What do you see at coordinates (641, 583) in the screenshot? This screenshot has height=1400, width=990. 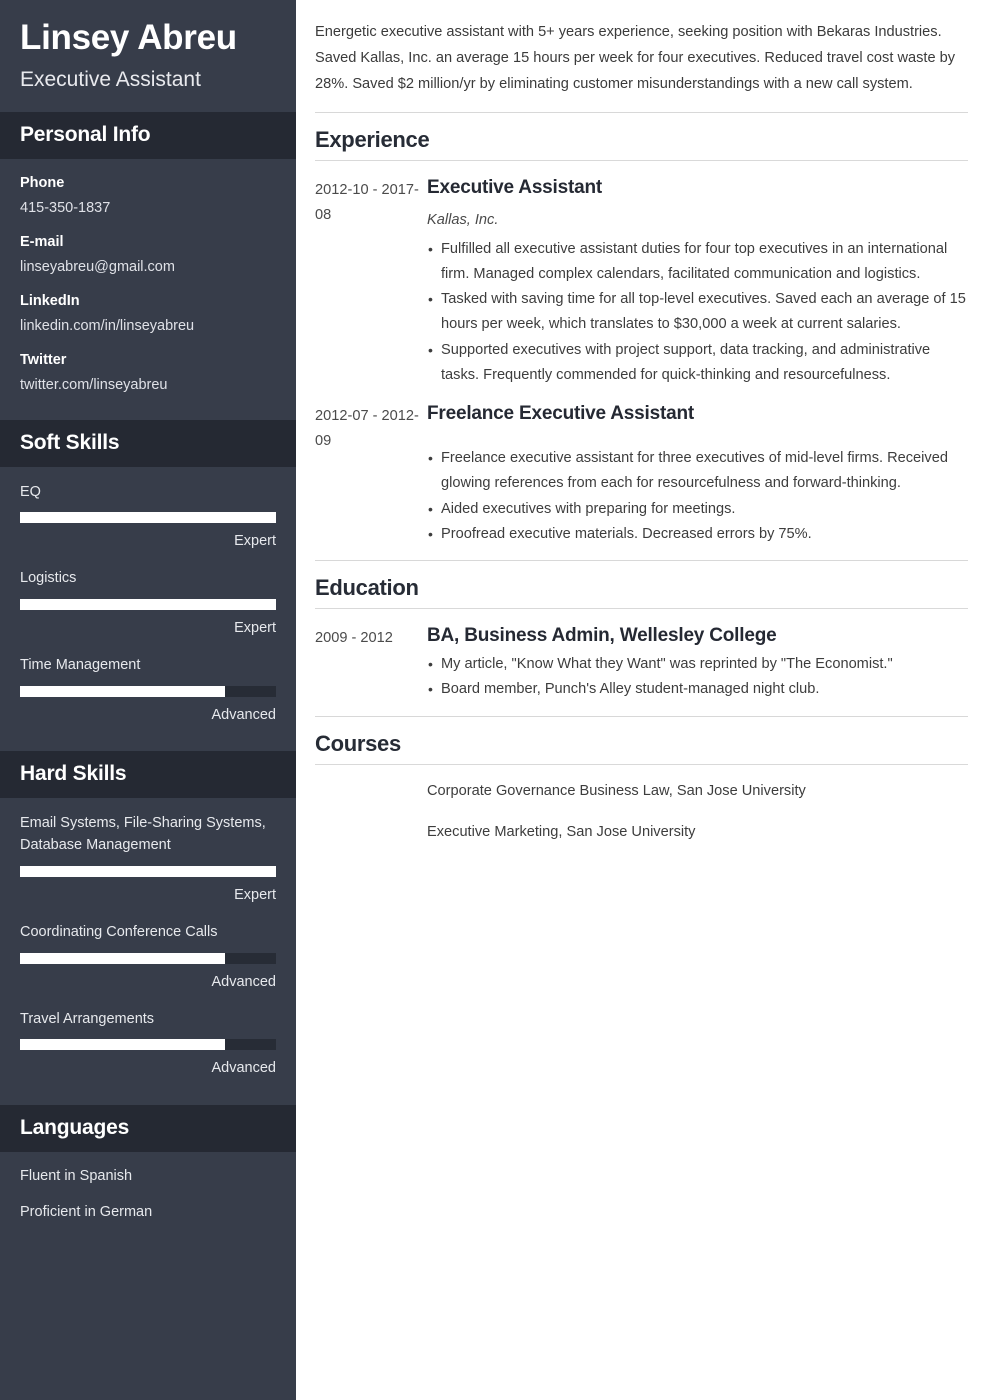 I see `section-heading-education: Education` at bounding box center [641, 583].